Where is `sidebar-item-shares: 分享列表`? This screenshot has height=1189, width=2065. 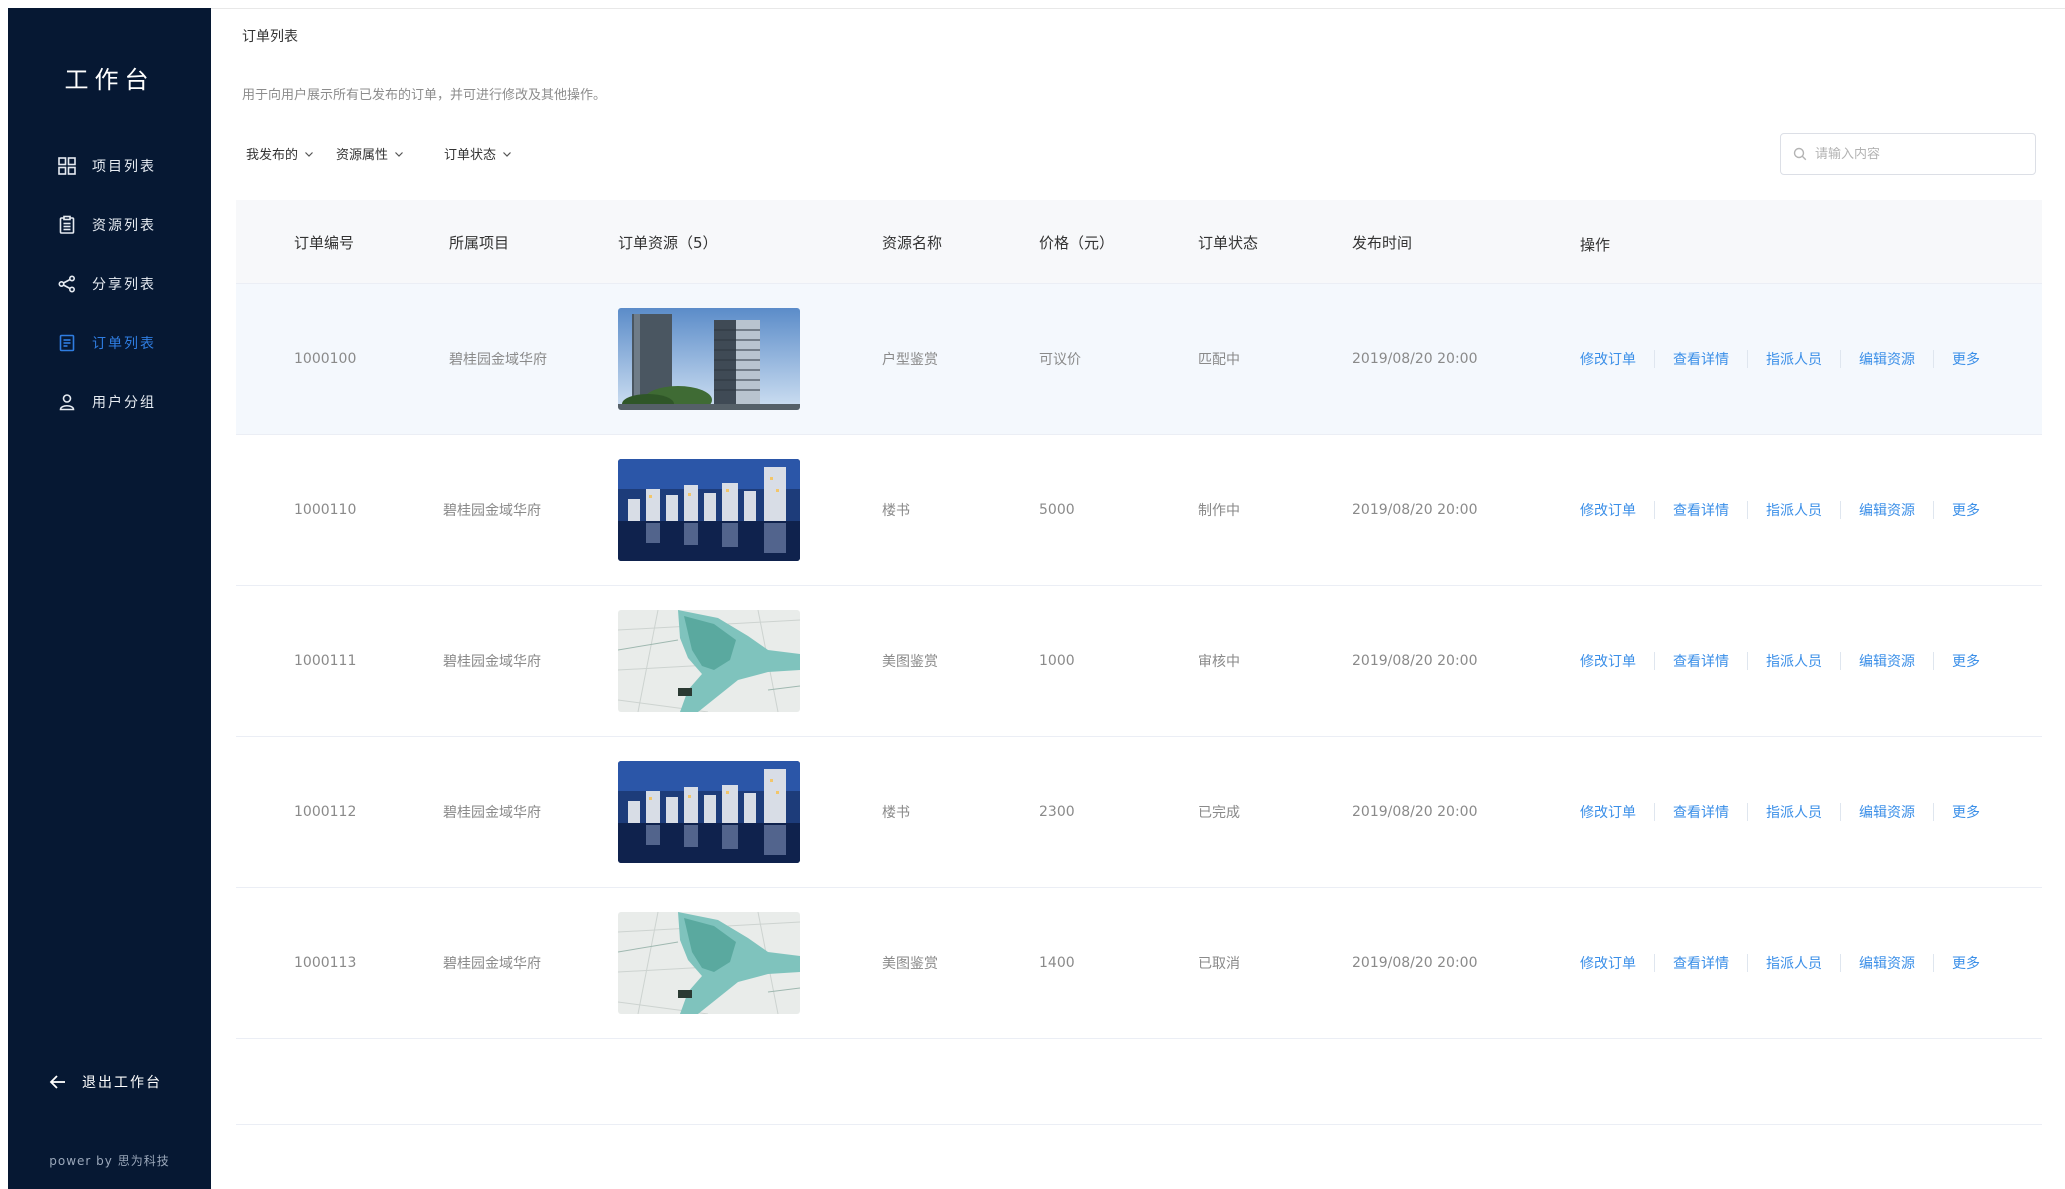 sidebar-item-shares: 分享列表 is located at coordinates (109, 283).